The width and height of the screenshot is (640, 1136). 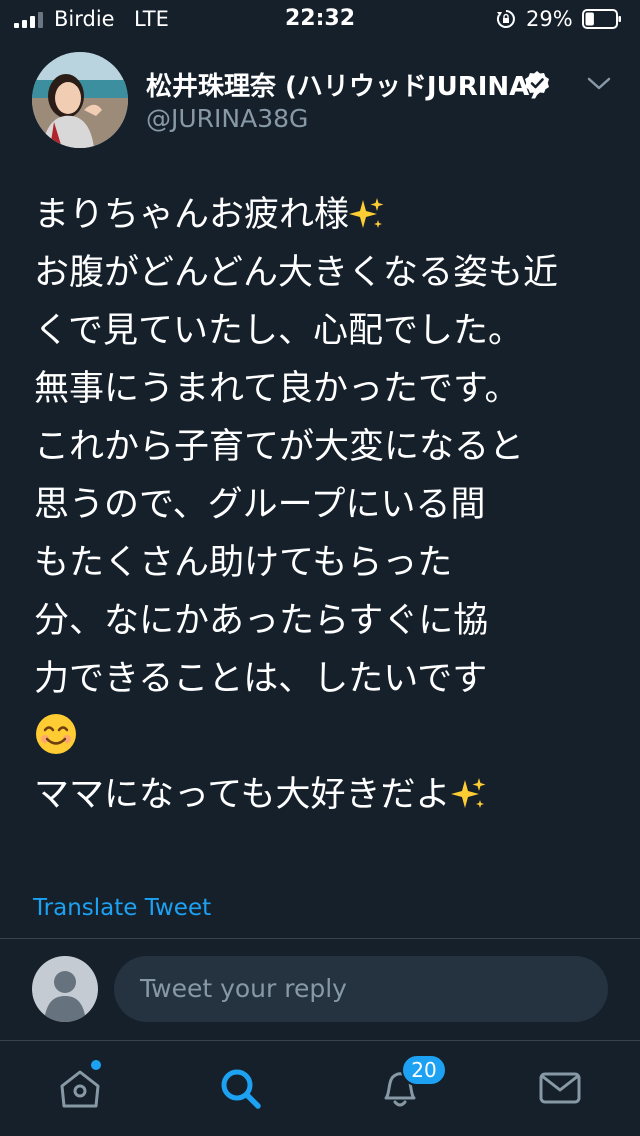 I want to click on tweet-line: 思うので、グループにいる間, so click(x=260, y=505).